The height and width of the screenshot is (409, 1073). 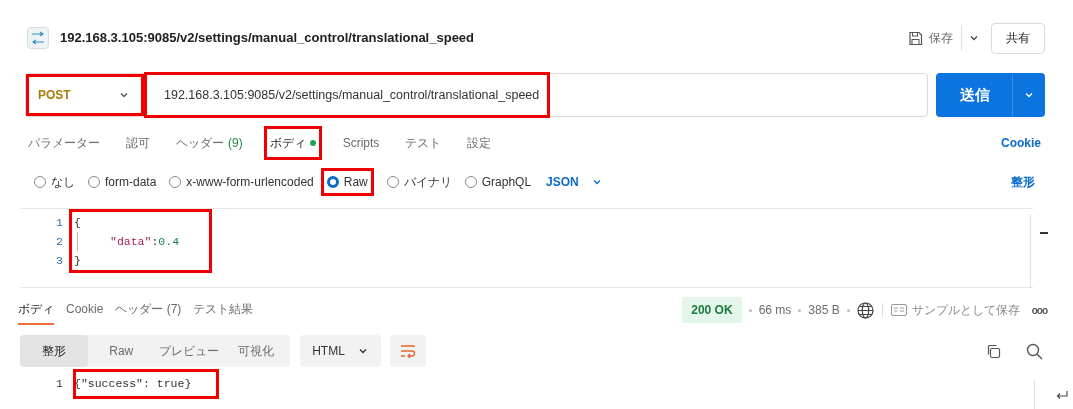 What do you see at coordinates (479, 143) in the screenshot?
I see `request-tab: 設定` at bounding box center [479, 143].